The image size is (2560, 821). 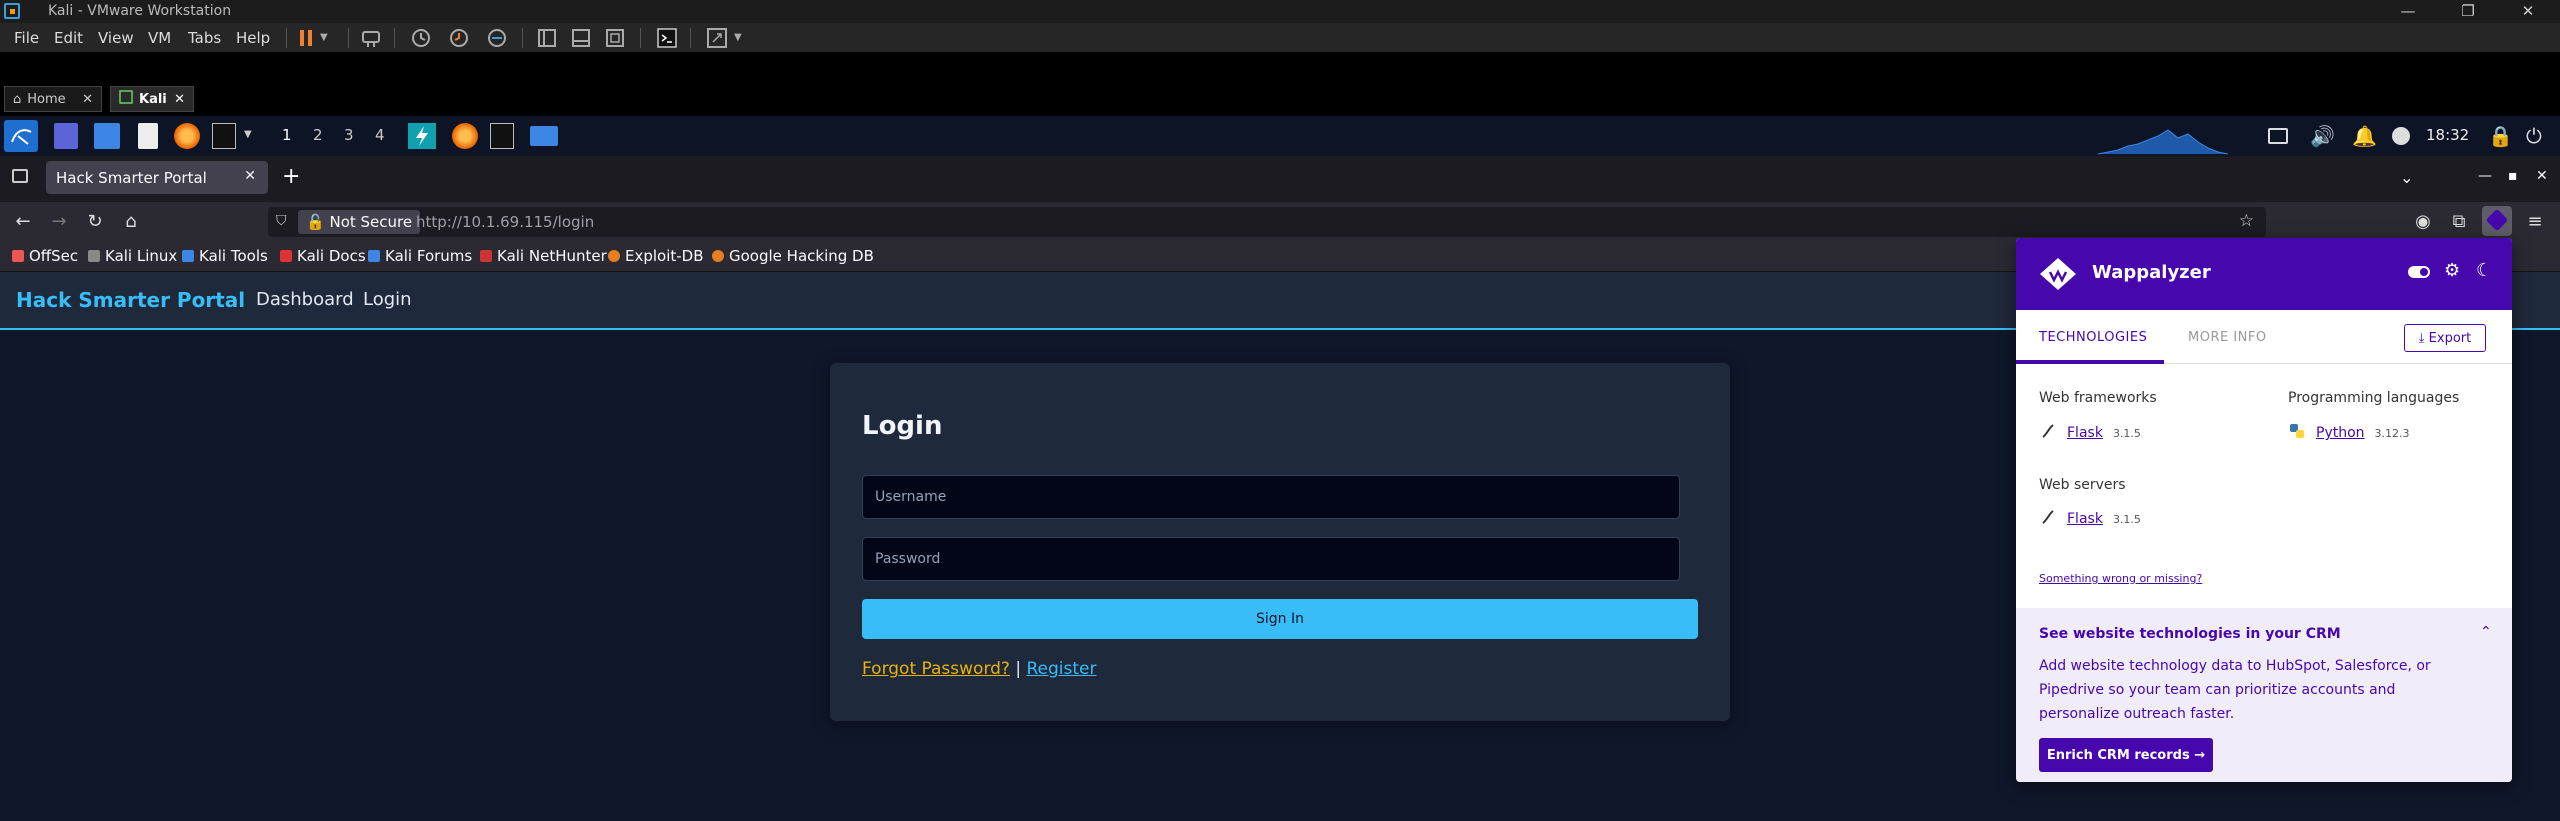 I want to click on enrich-crm-button: Enrich CRM records →, so click(x=2126, y=755).